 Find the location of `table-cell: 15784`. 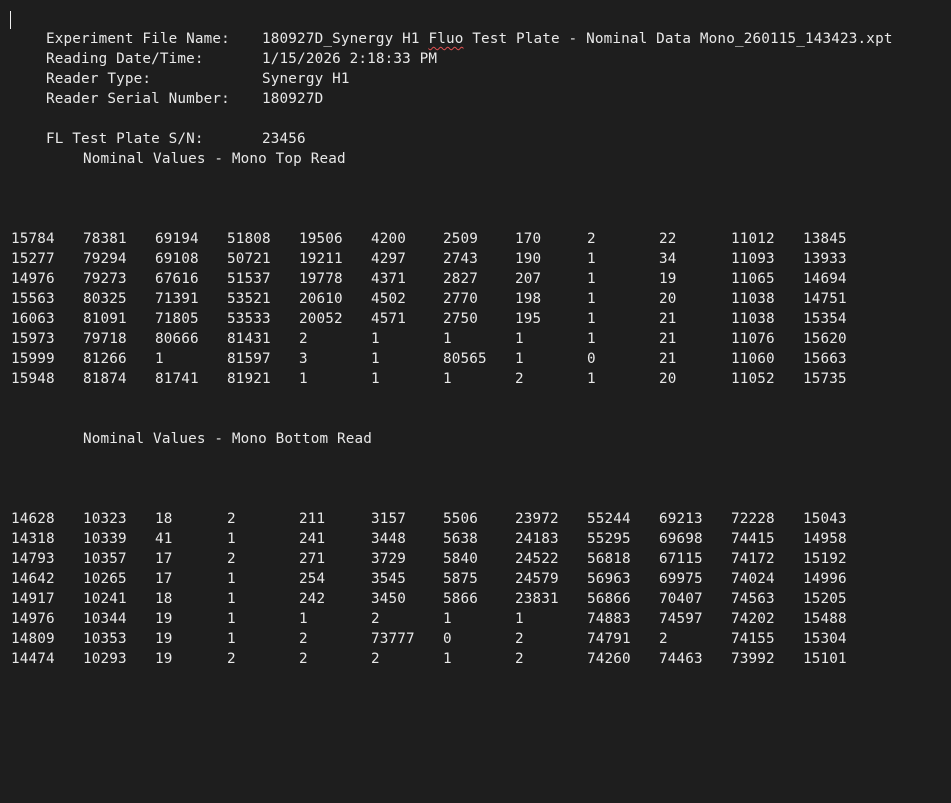

table-cell: 15784 is located at coordinates (33, 239).